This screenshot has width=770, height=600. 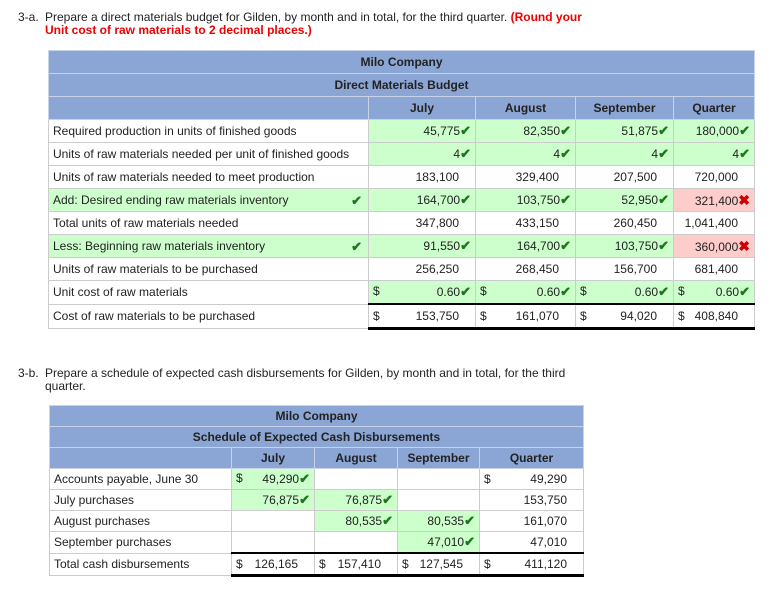 What do you see at coordinates (537, 223) in the screenshot?
I see `cell-value: 433,150` at bounding box center [537, 223].